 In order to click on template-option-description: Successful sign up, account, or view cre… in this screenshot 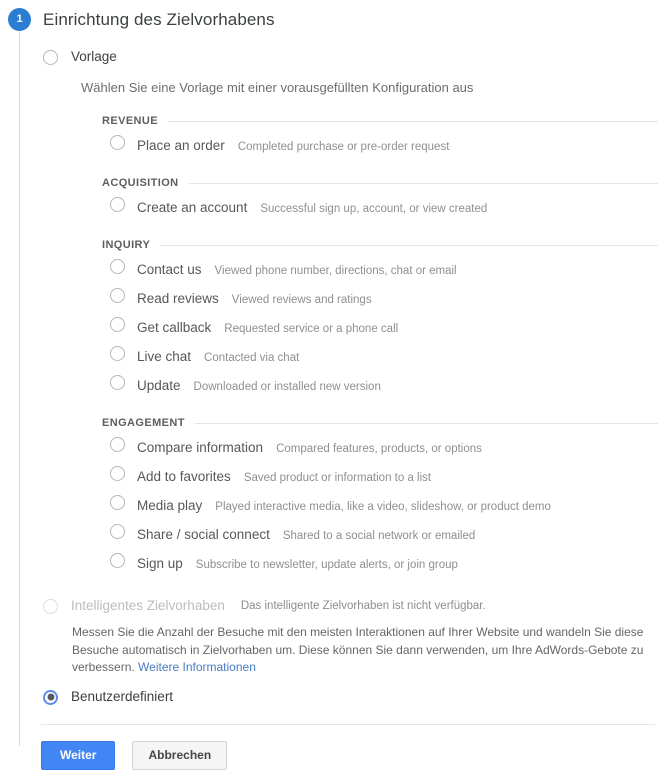, I will do `click(374, 209)`.